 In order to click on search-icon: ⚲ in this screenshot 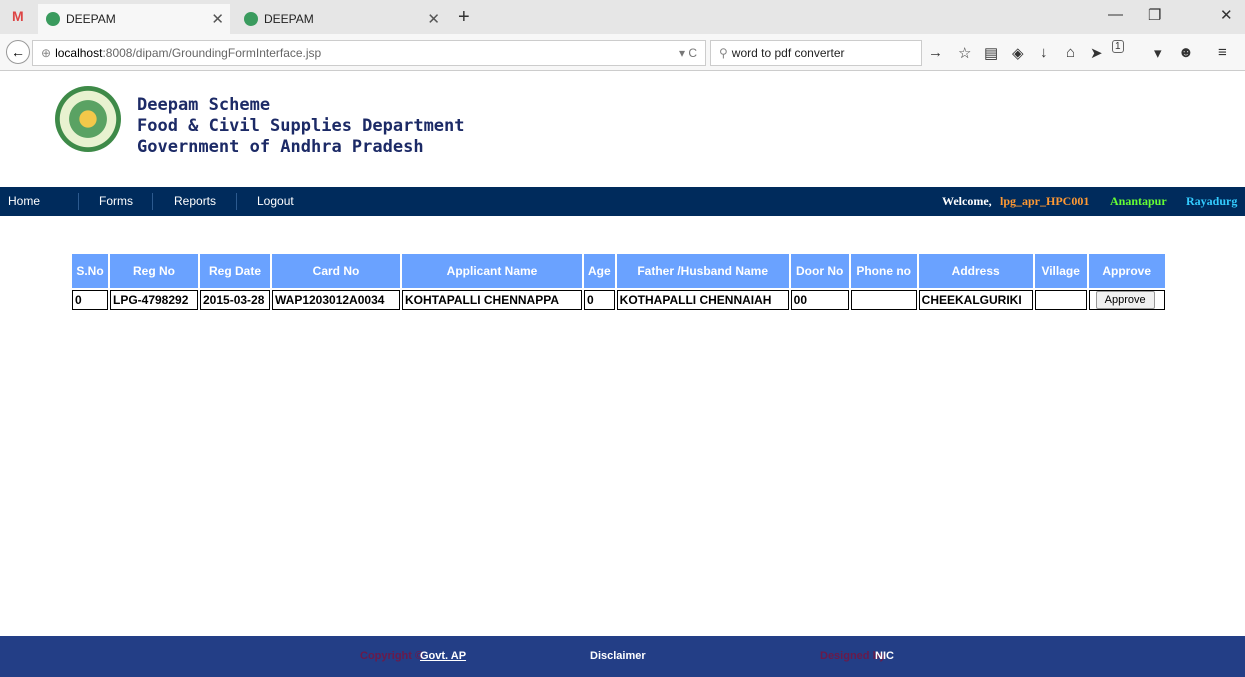, I will do `click(723, 53)`.